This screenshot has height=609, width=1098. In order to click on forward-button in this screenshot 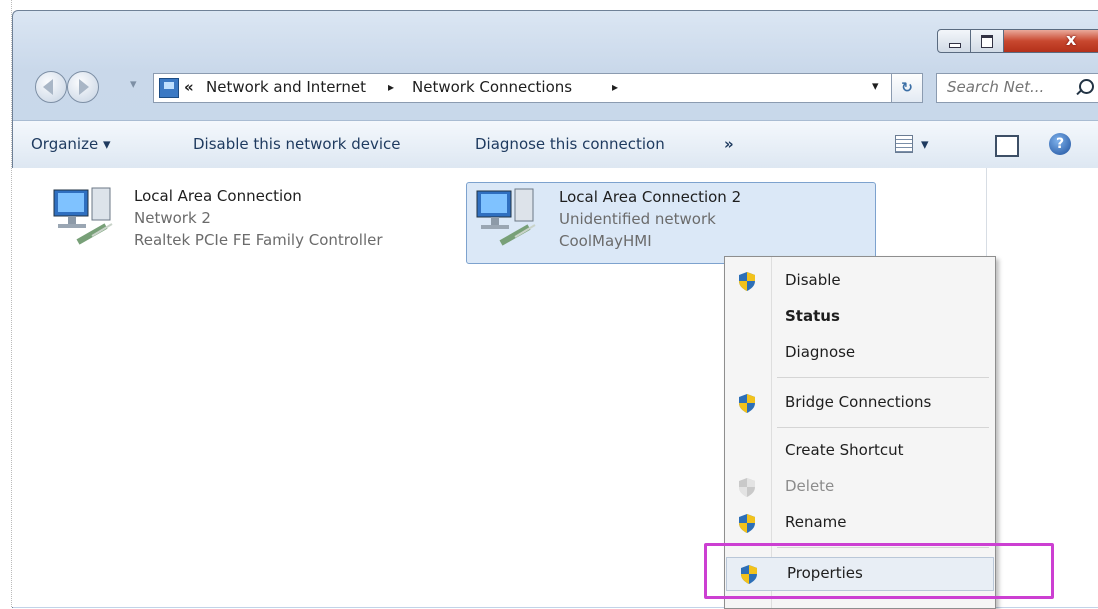, I will do `click(83, 87)`.